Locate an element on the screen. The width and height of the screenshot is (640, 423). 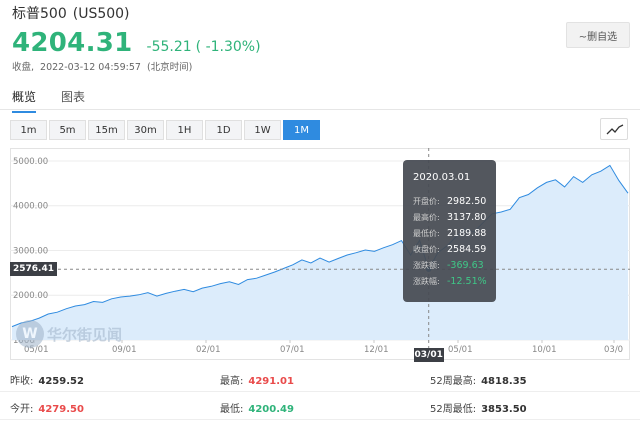
stats-row: 昨收: 4259.52 最高: 4291.01 52周最高: 4818.35 is located at coordinates (320, 378).